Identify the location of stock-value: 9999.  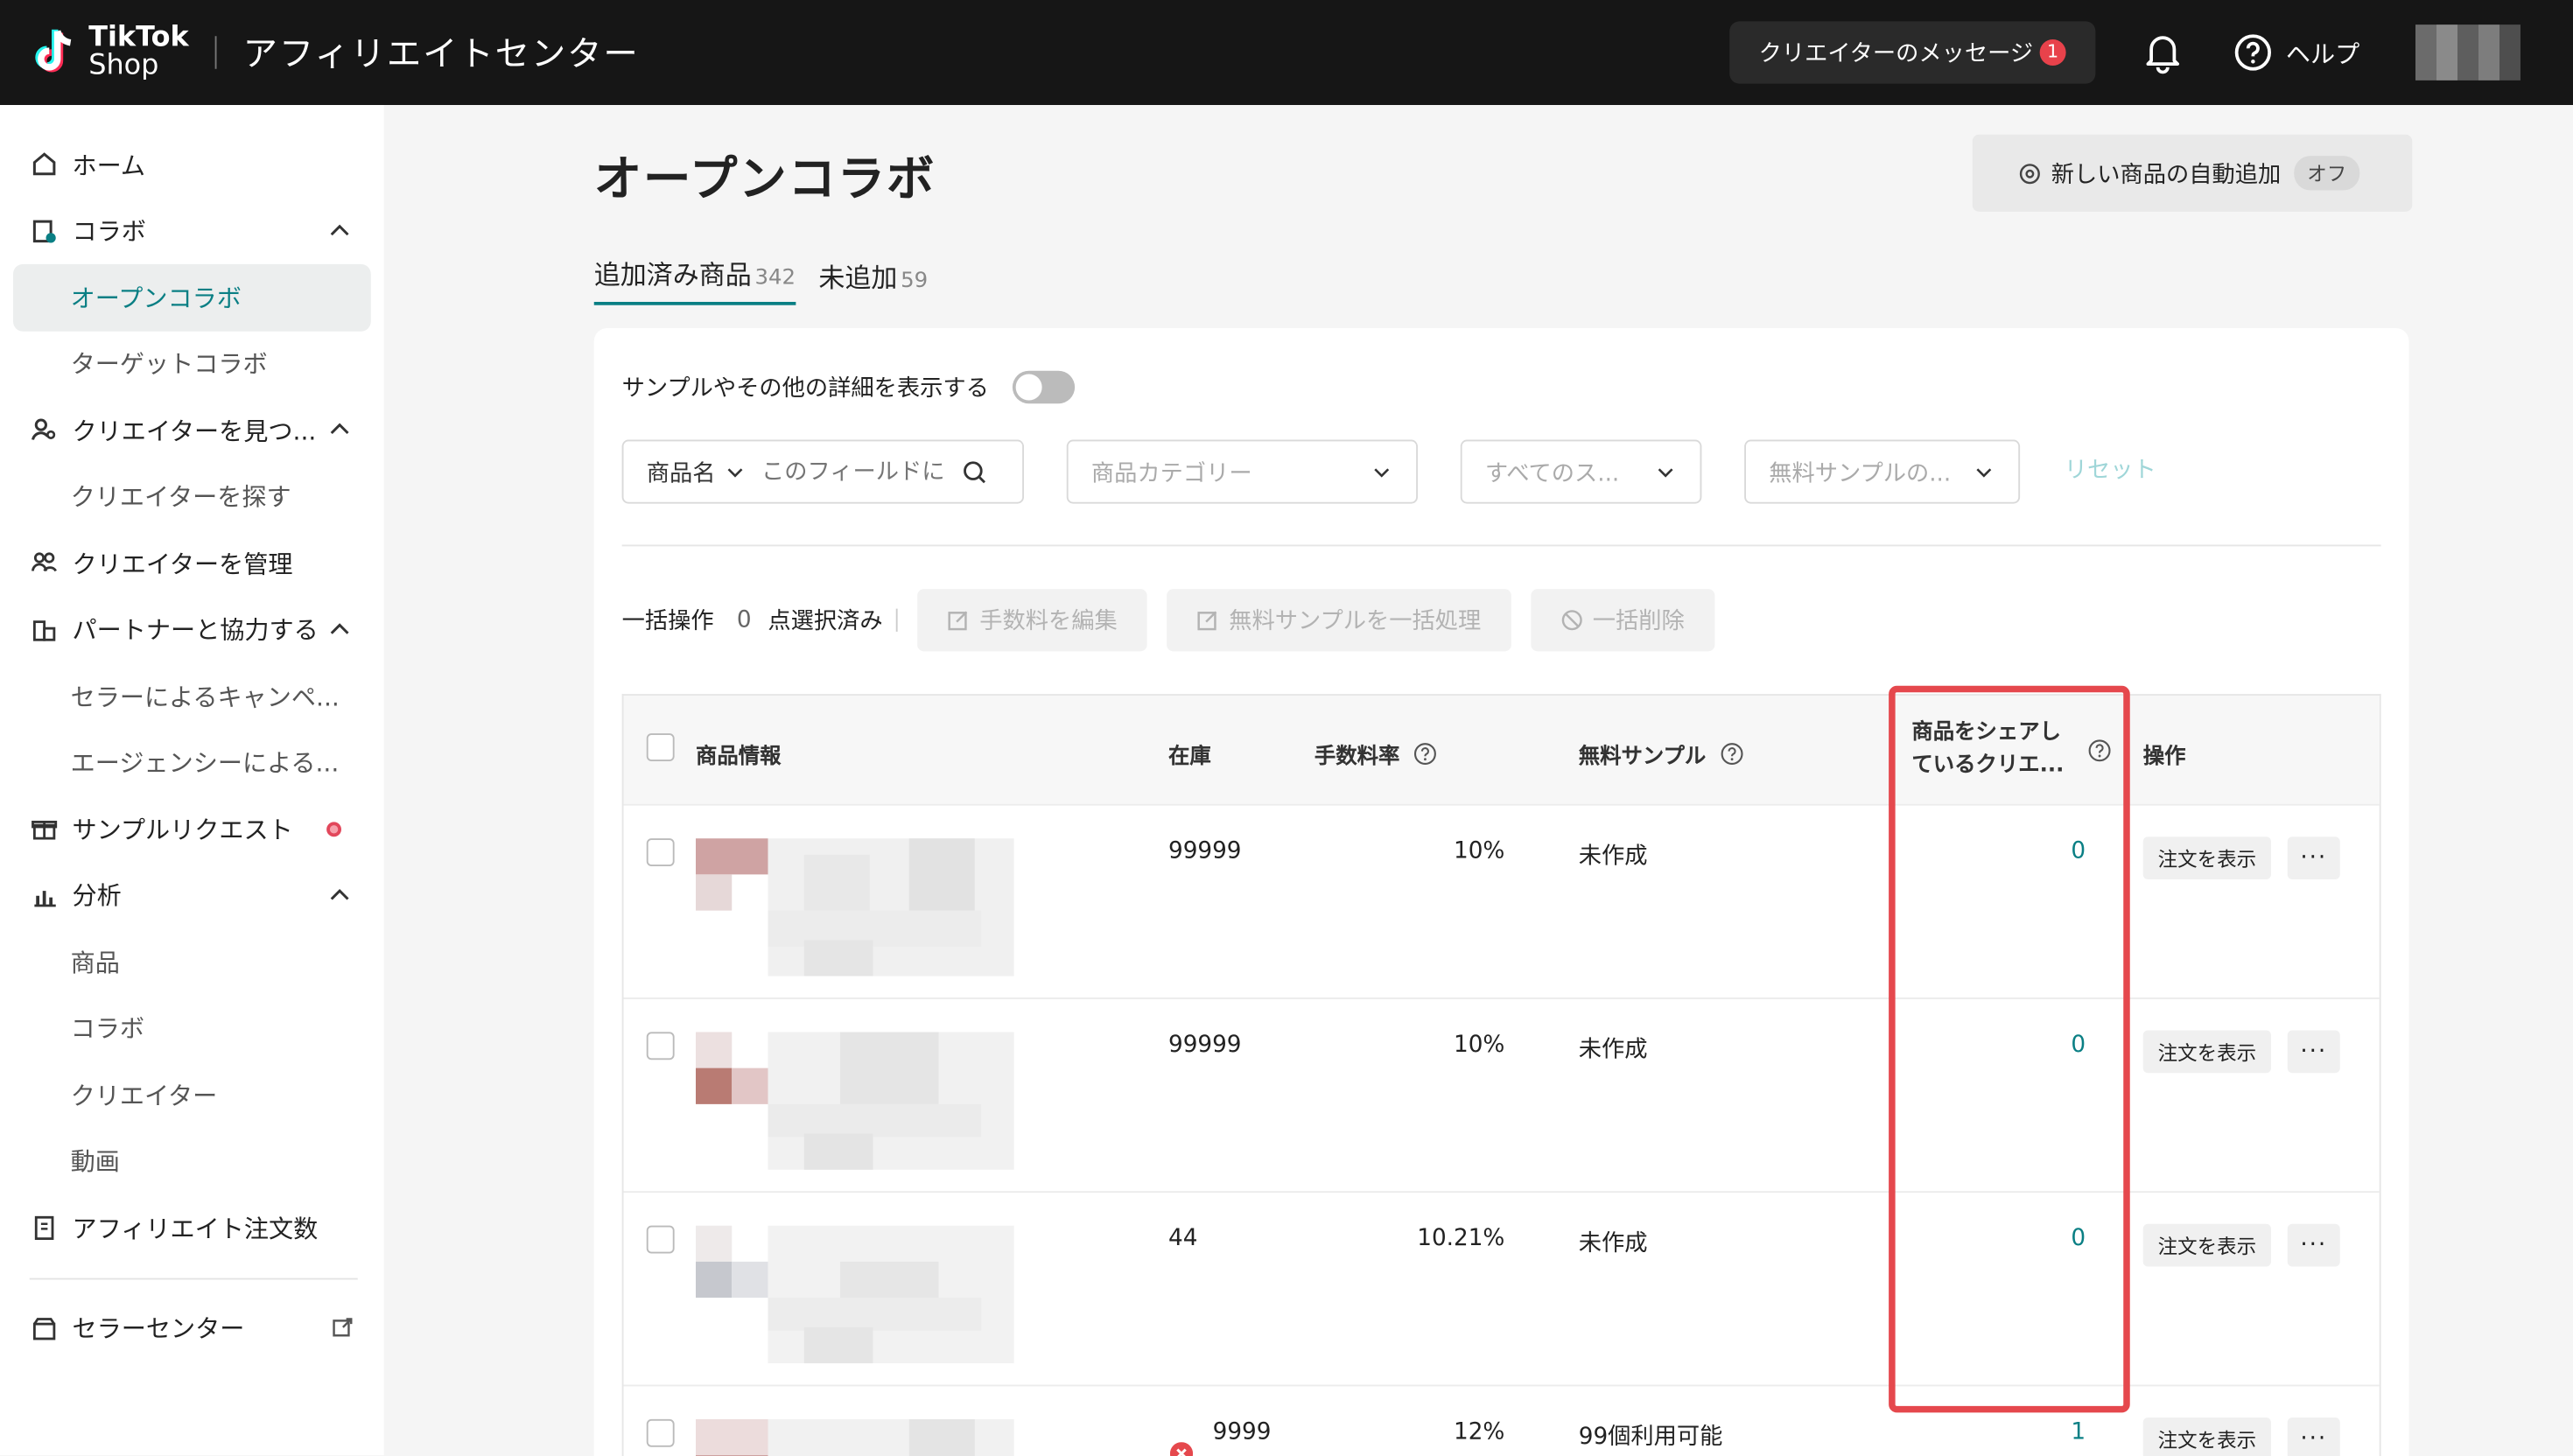
(1242, 1432).